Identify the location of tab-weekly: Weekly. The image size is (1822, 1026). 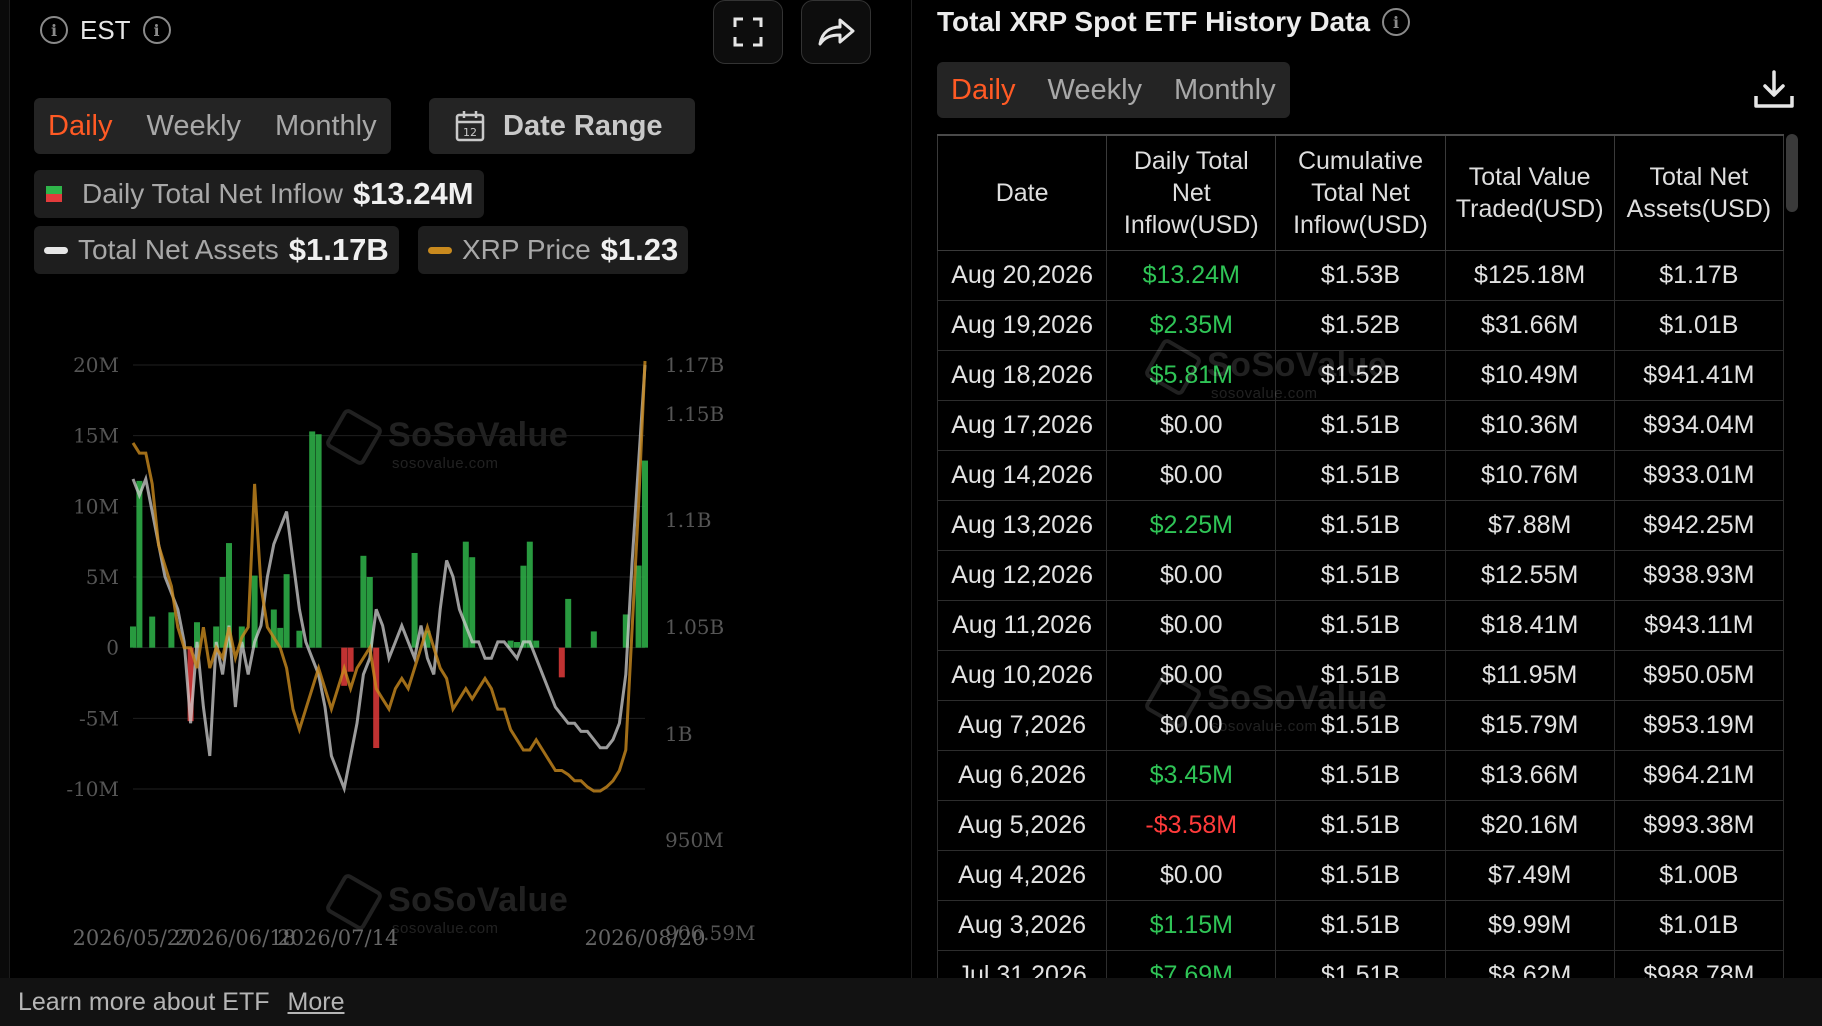
(193, 126).